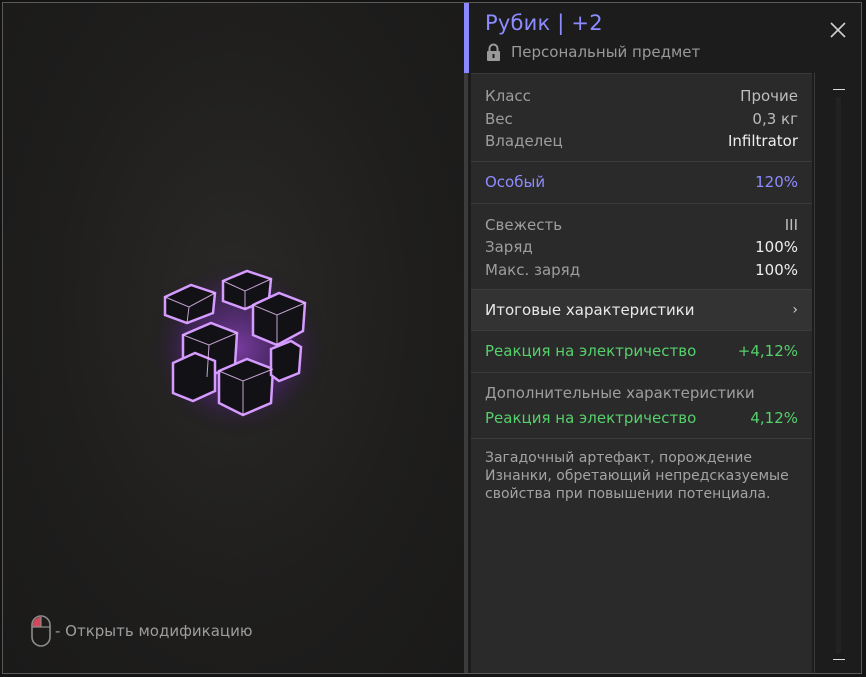 This screenshot has width=866, height=677. I want to click on special-section: Особый 120%, so click(641, 183).